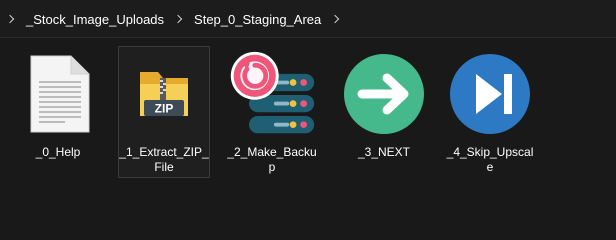 The height and width of the screenshot is (240, 616). Describe the element at coordinates (384, 152) in the screenshot. I see `file-name: _3_NEXT` at that location.